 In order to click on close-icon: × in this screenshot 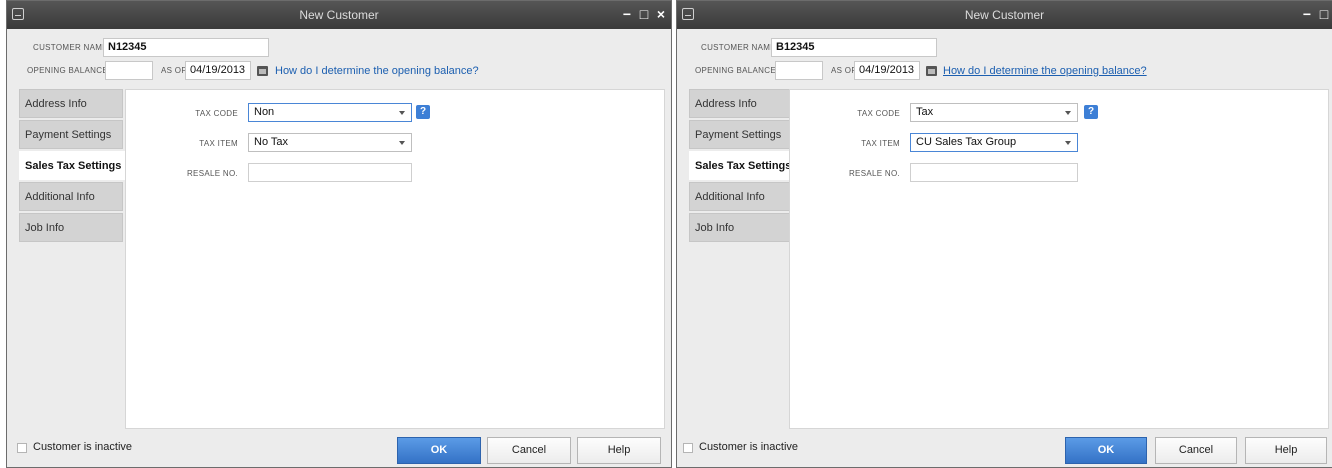, I will do `click(661, 14)`.